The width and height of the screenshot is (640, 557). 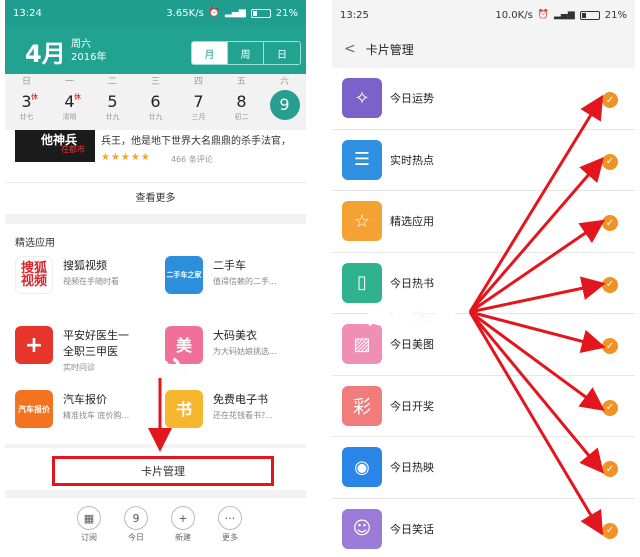 What do you see at coordinates (183, 518) in the screenshot?
I see `plus-icon: +` at bounding box center [183, 518].